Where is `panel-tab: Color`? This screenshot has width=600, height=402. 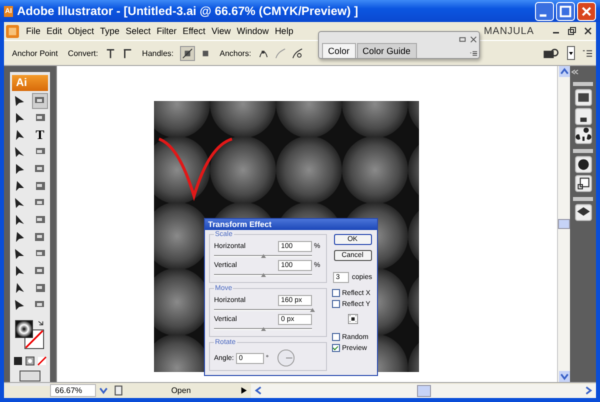 panel-tab: Color is located at coordinates (339, 50).